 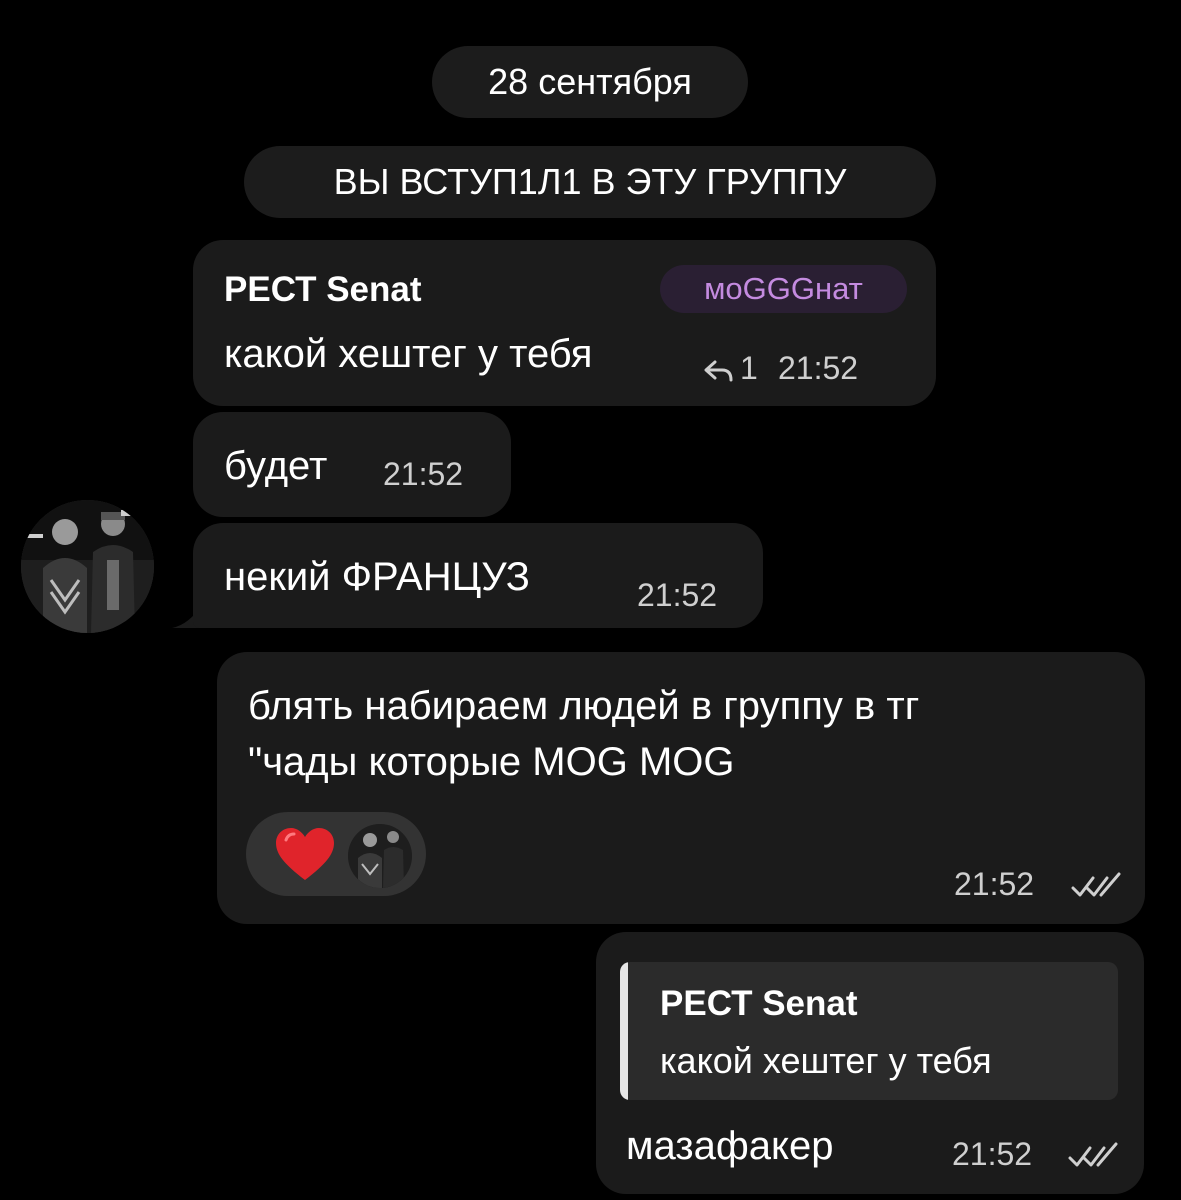 What do you see at coordinates (352, 464) in the screenshot?
I see `message-bubble: будет 21:52` at bounding box center [352, 464].